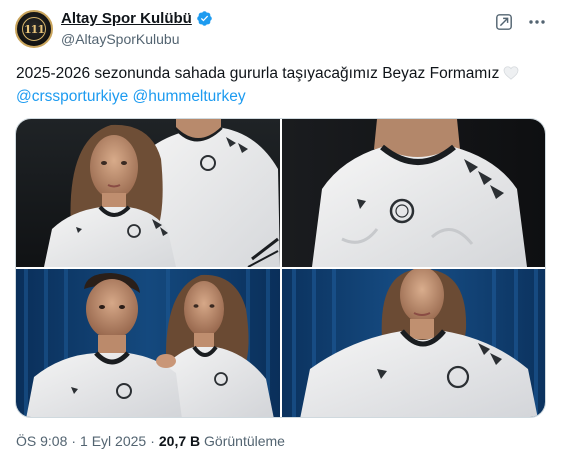  I want to click on author-handle: @AltaySporKulubu, so click(120, 39).